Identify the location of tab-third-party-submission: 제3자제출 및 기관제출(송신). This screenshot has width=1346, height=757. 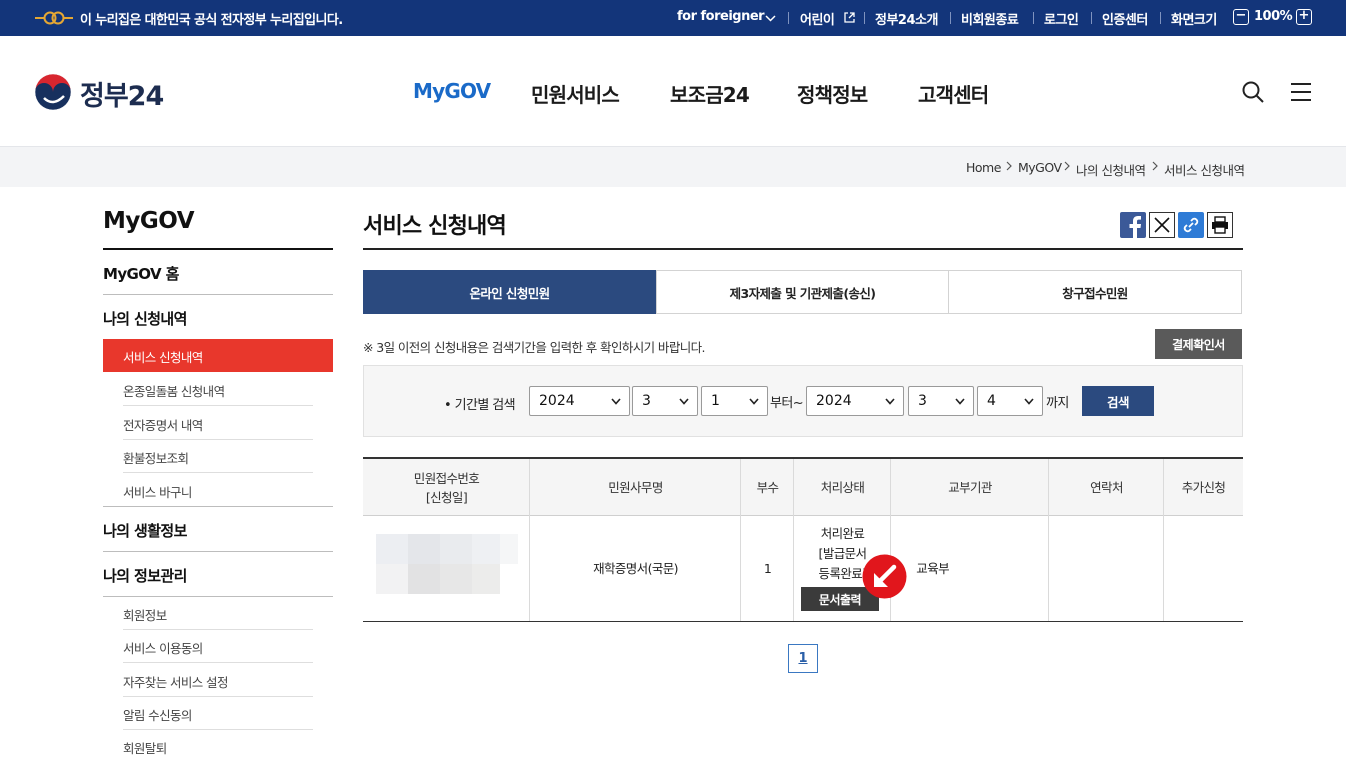
(802, 292).